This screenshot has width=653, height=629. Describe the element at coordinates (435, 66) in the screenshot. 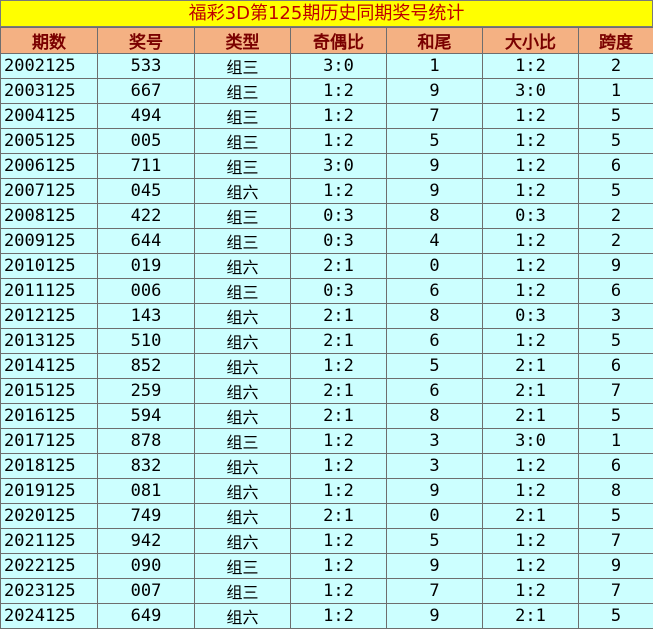

I see `sum-tail-cell: 1` at that location.